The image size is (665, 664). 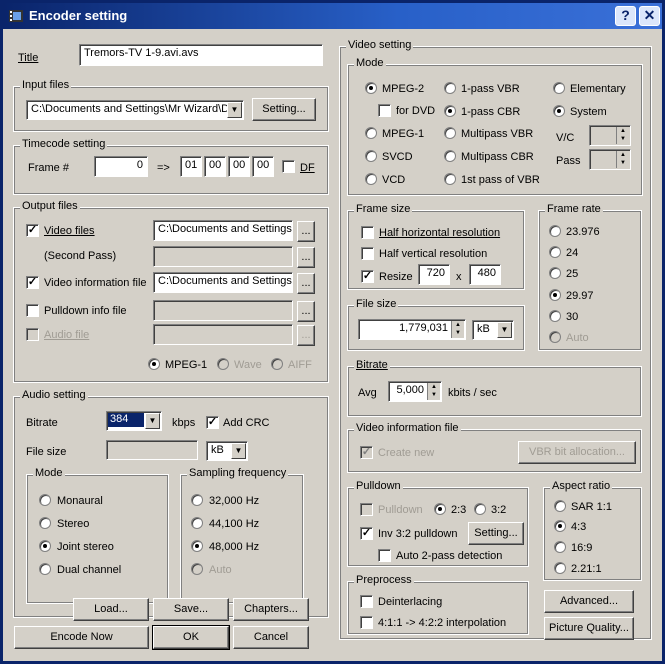 What do you see at coordinates (415, 391) in the screenshot?
I see `bitrate-spinner: 5,000 ▲ ▼` at bounding box center [415, 391].